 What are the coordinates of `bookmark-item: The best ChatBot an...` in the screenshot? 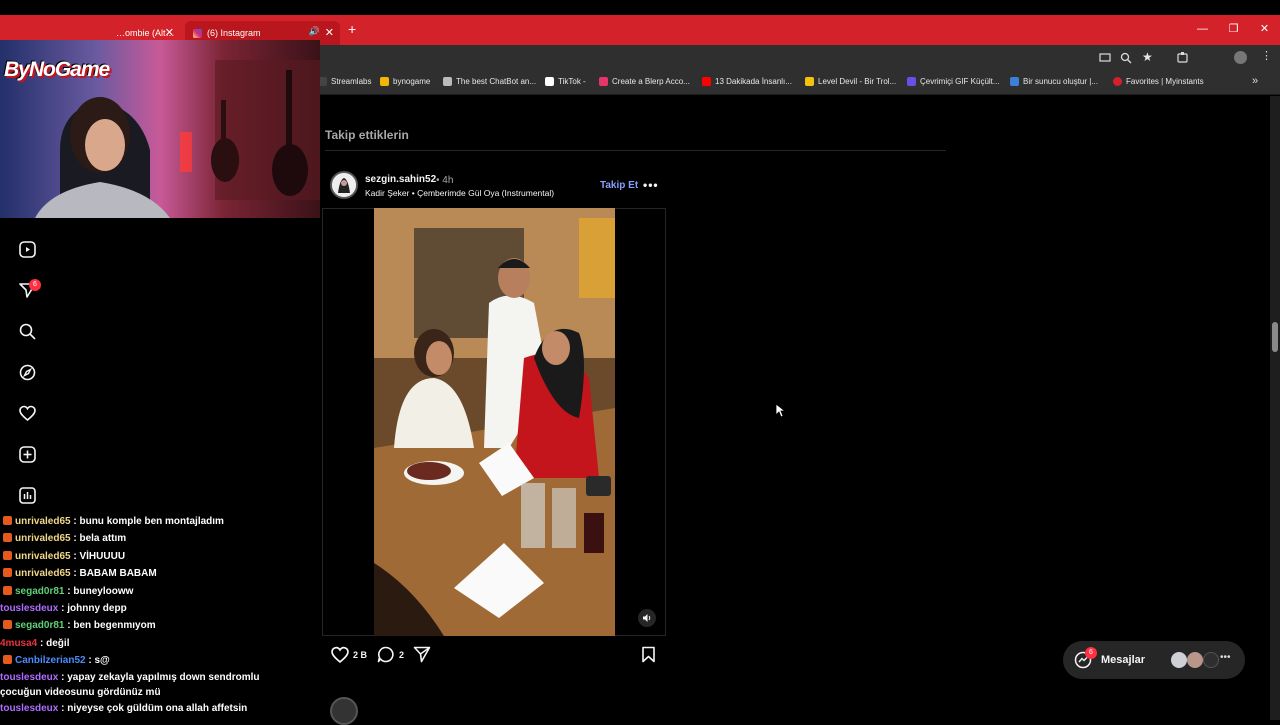 It's located at (489, 81).